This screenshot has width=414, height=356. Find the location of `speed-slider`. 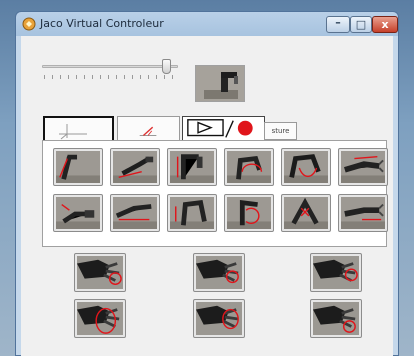

speed-slider is located at coordinates (112, 70).